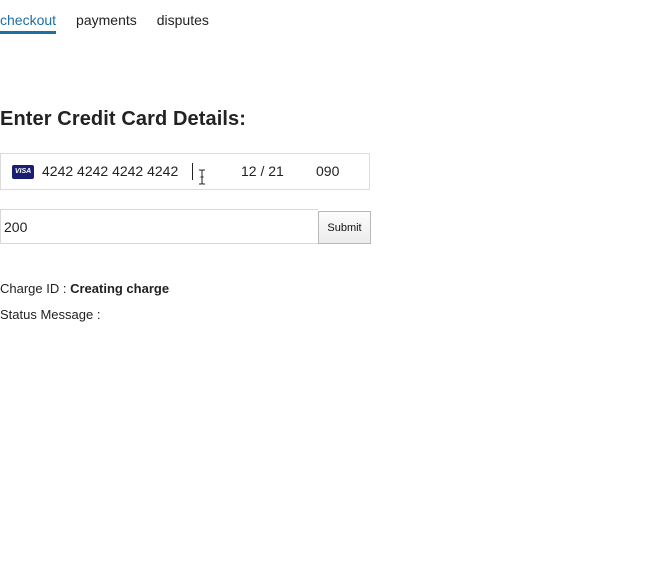 The height and width of the screenshot is (573, 648). I want to click on tab-payments: payments, so click(106, 17).